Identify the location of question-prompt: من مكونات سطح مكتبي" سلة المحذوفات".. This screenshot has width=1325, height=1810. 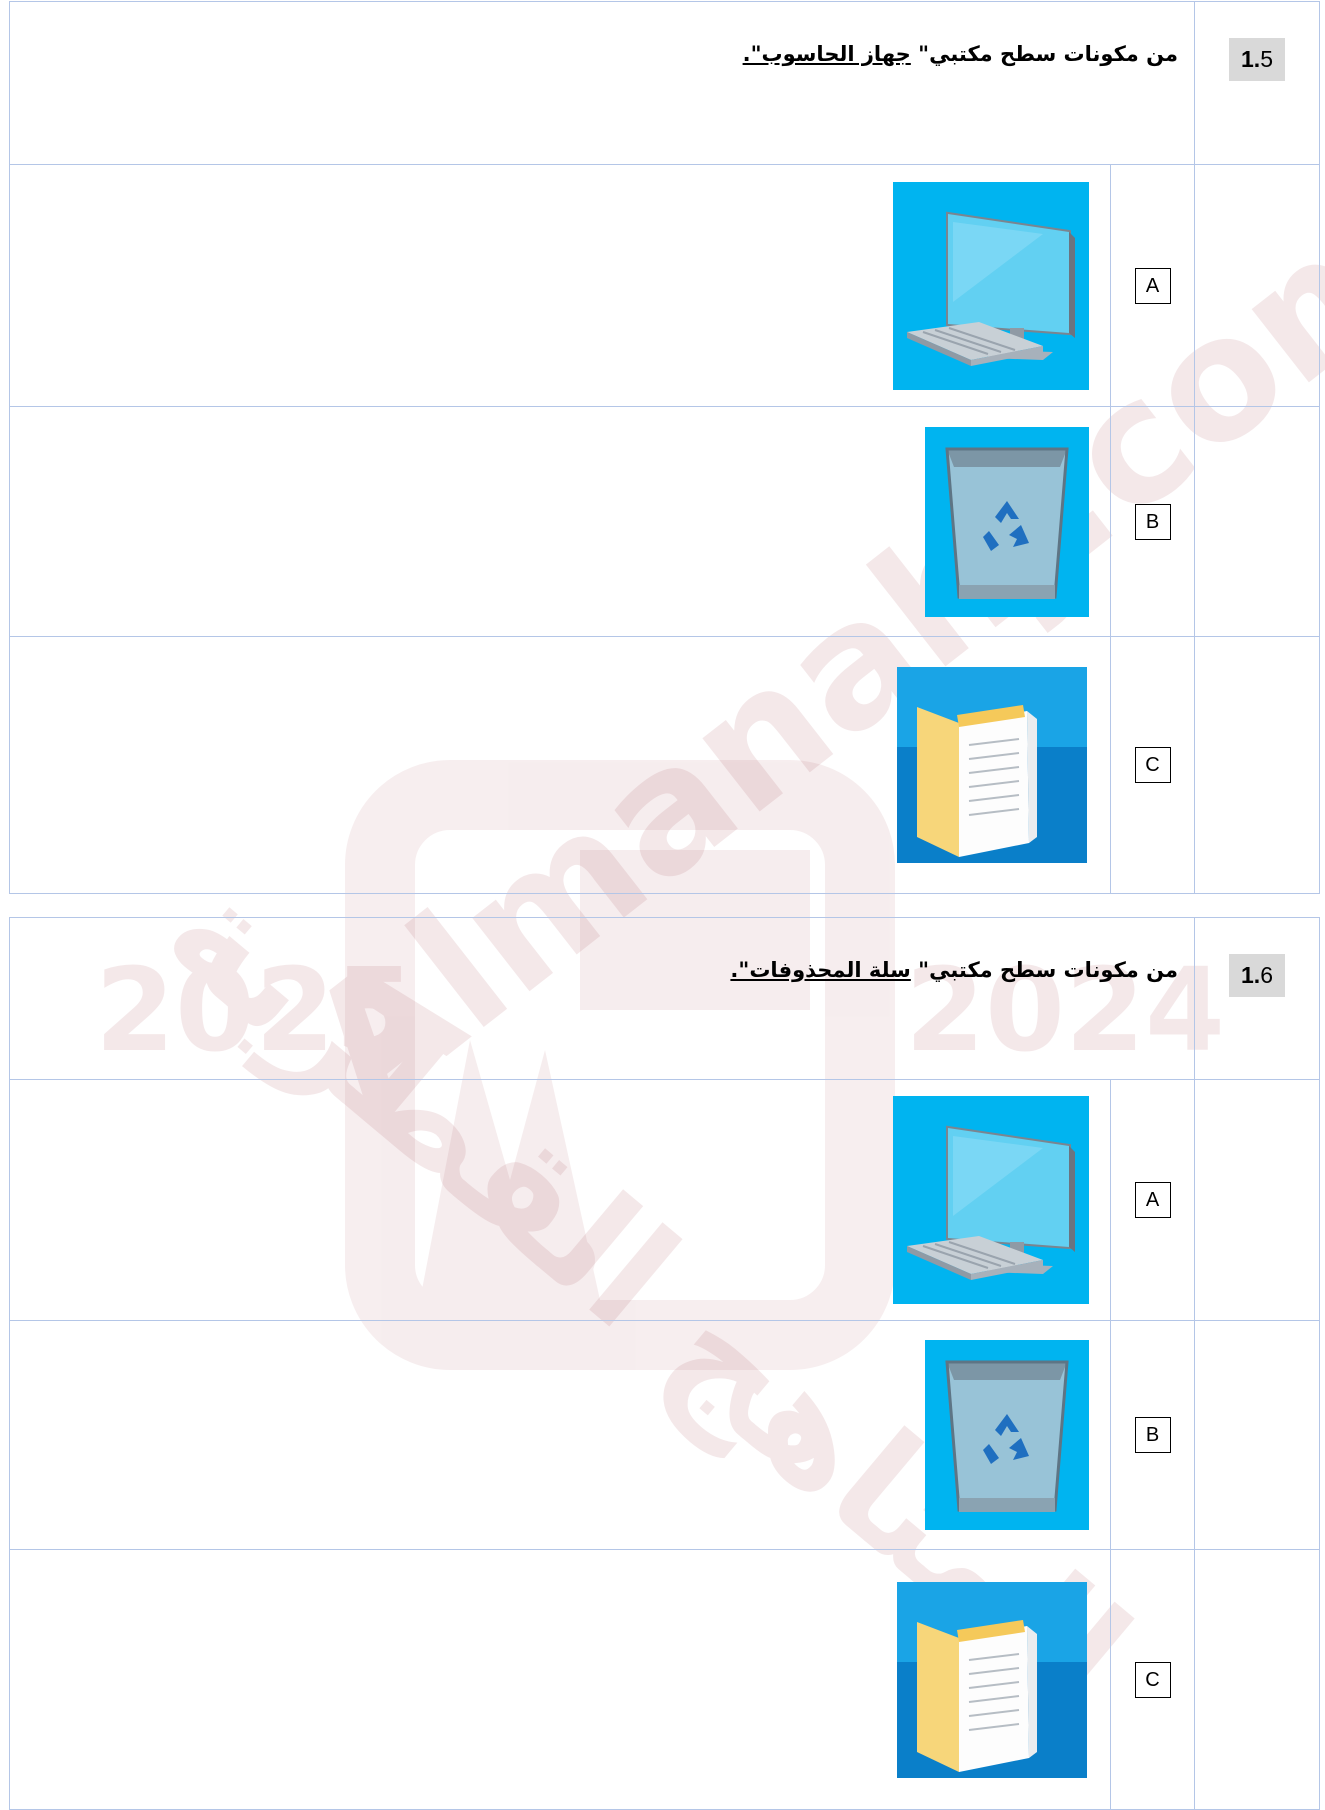
(602, 998).